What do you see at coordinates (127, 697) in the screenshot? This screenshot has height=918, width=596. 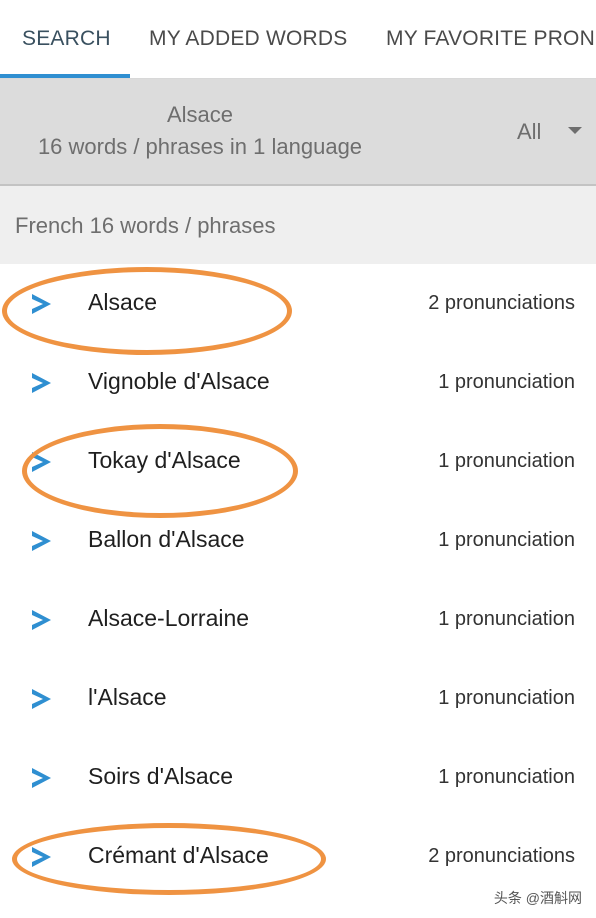 I see `word-label: l'Alsace` at bounding box center [127, 697].